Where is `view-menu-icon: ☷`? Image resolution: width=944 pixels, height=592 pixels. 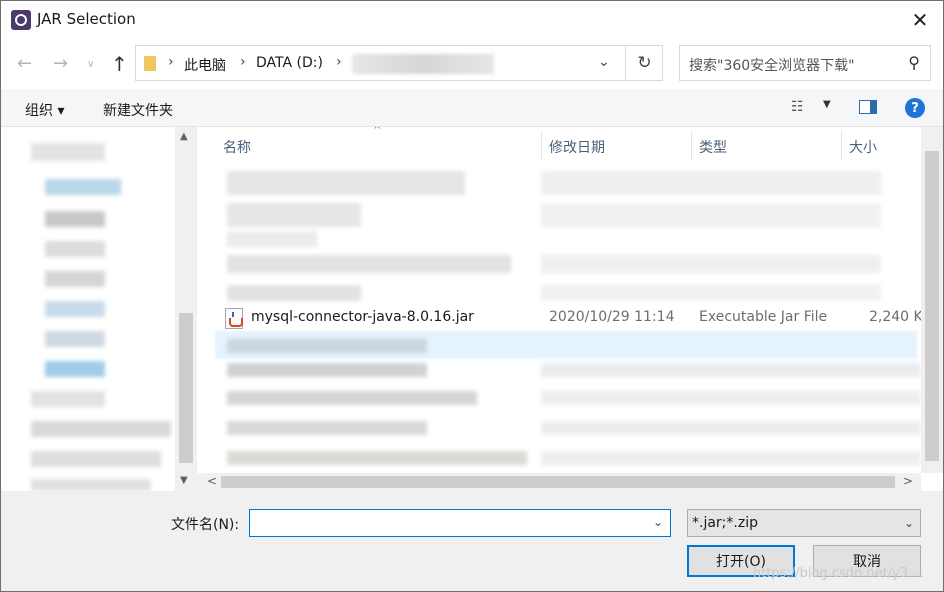 view-menu-icon: ☷ is located at coordinates (797, 107).